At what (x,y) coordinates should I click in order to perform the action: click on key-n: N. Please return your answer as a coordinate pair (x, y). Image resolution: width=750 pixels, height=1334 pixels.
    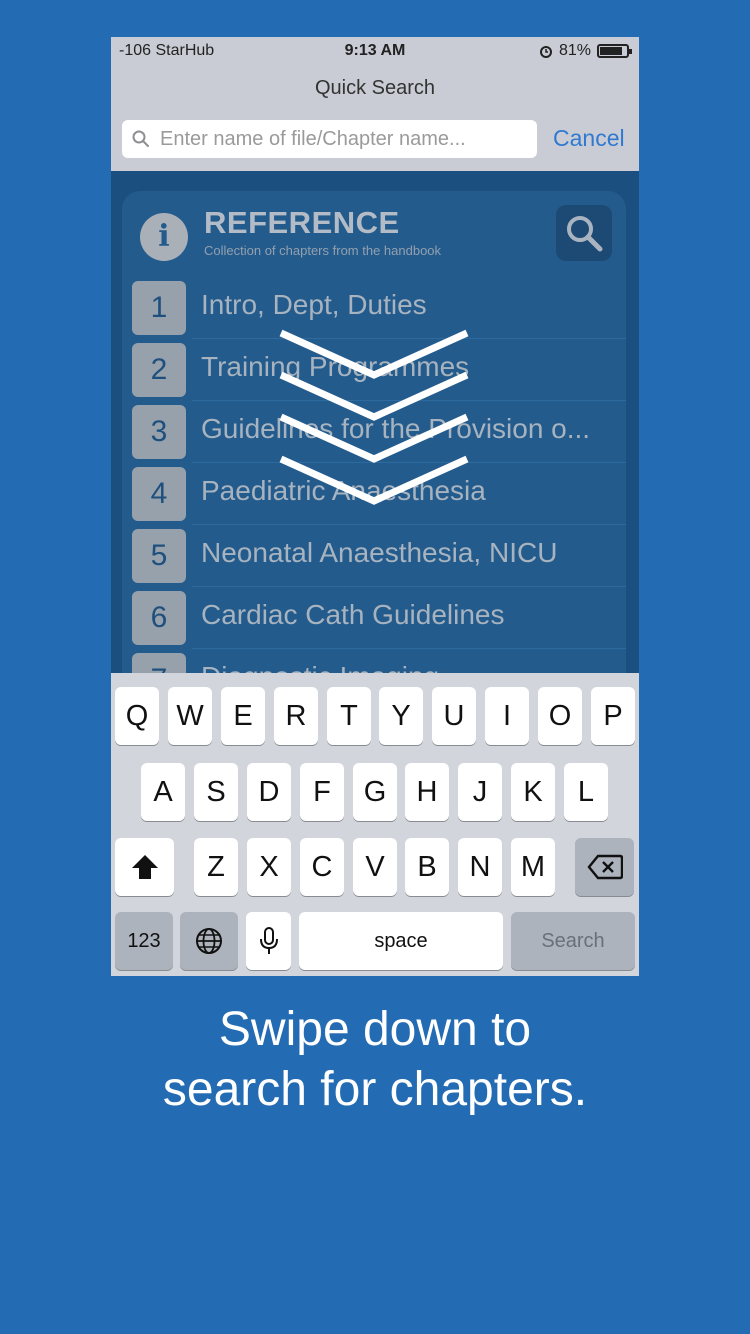
    Looking at the image, I should click on (480, 867).